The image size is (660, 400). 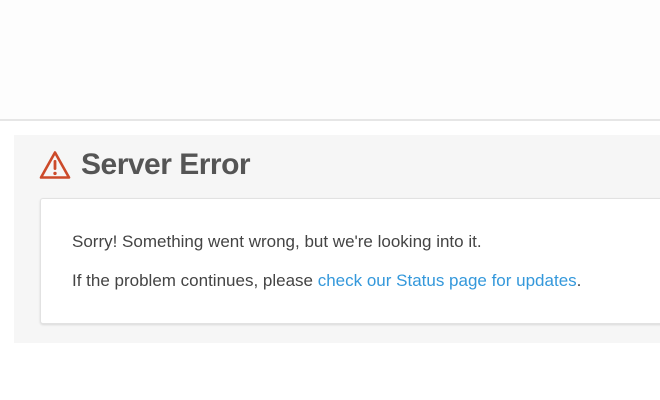 What do you see at coordinates (166, 164) in the screenshot?
I see `page-title: Server Error` at bounding box center [166, 164].